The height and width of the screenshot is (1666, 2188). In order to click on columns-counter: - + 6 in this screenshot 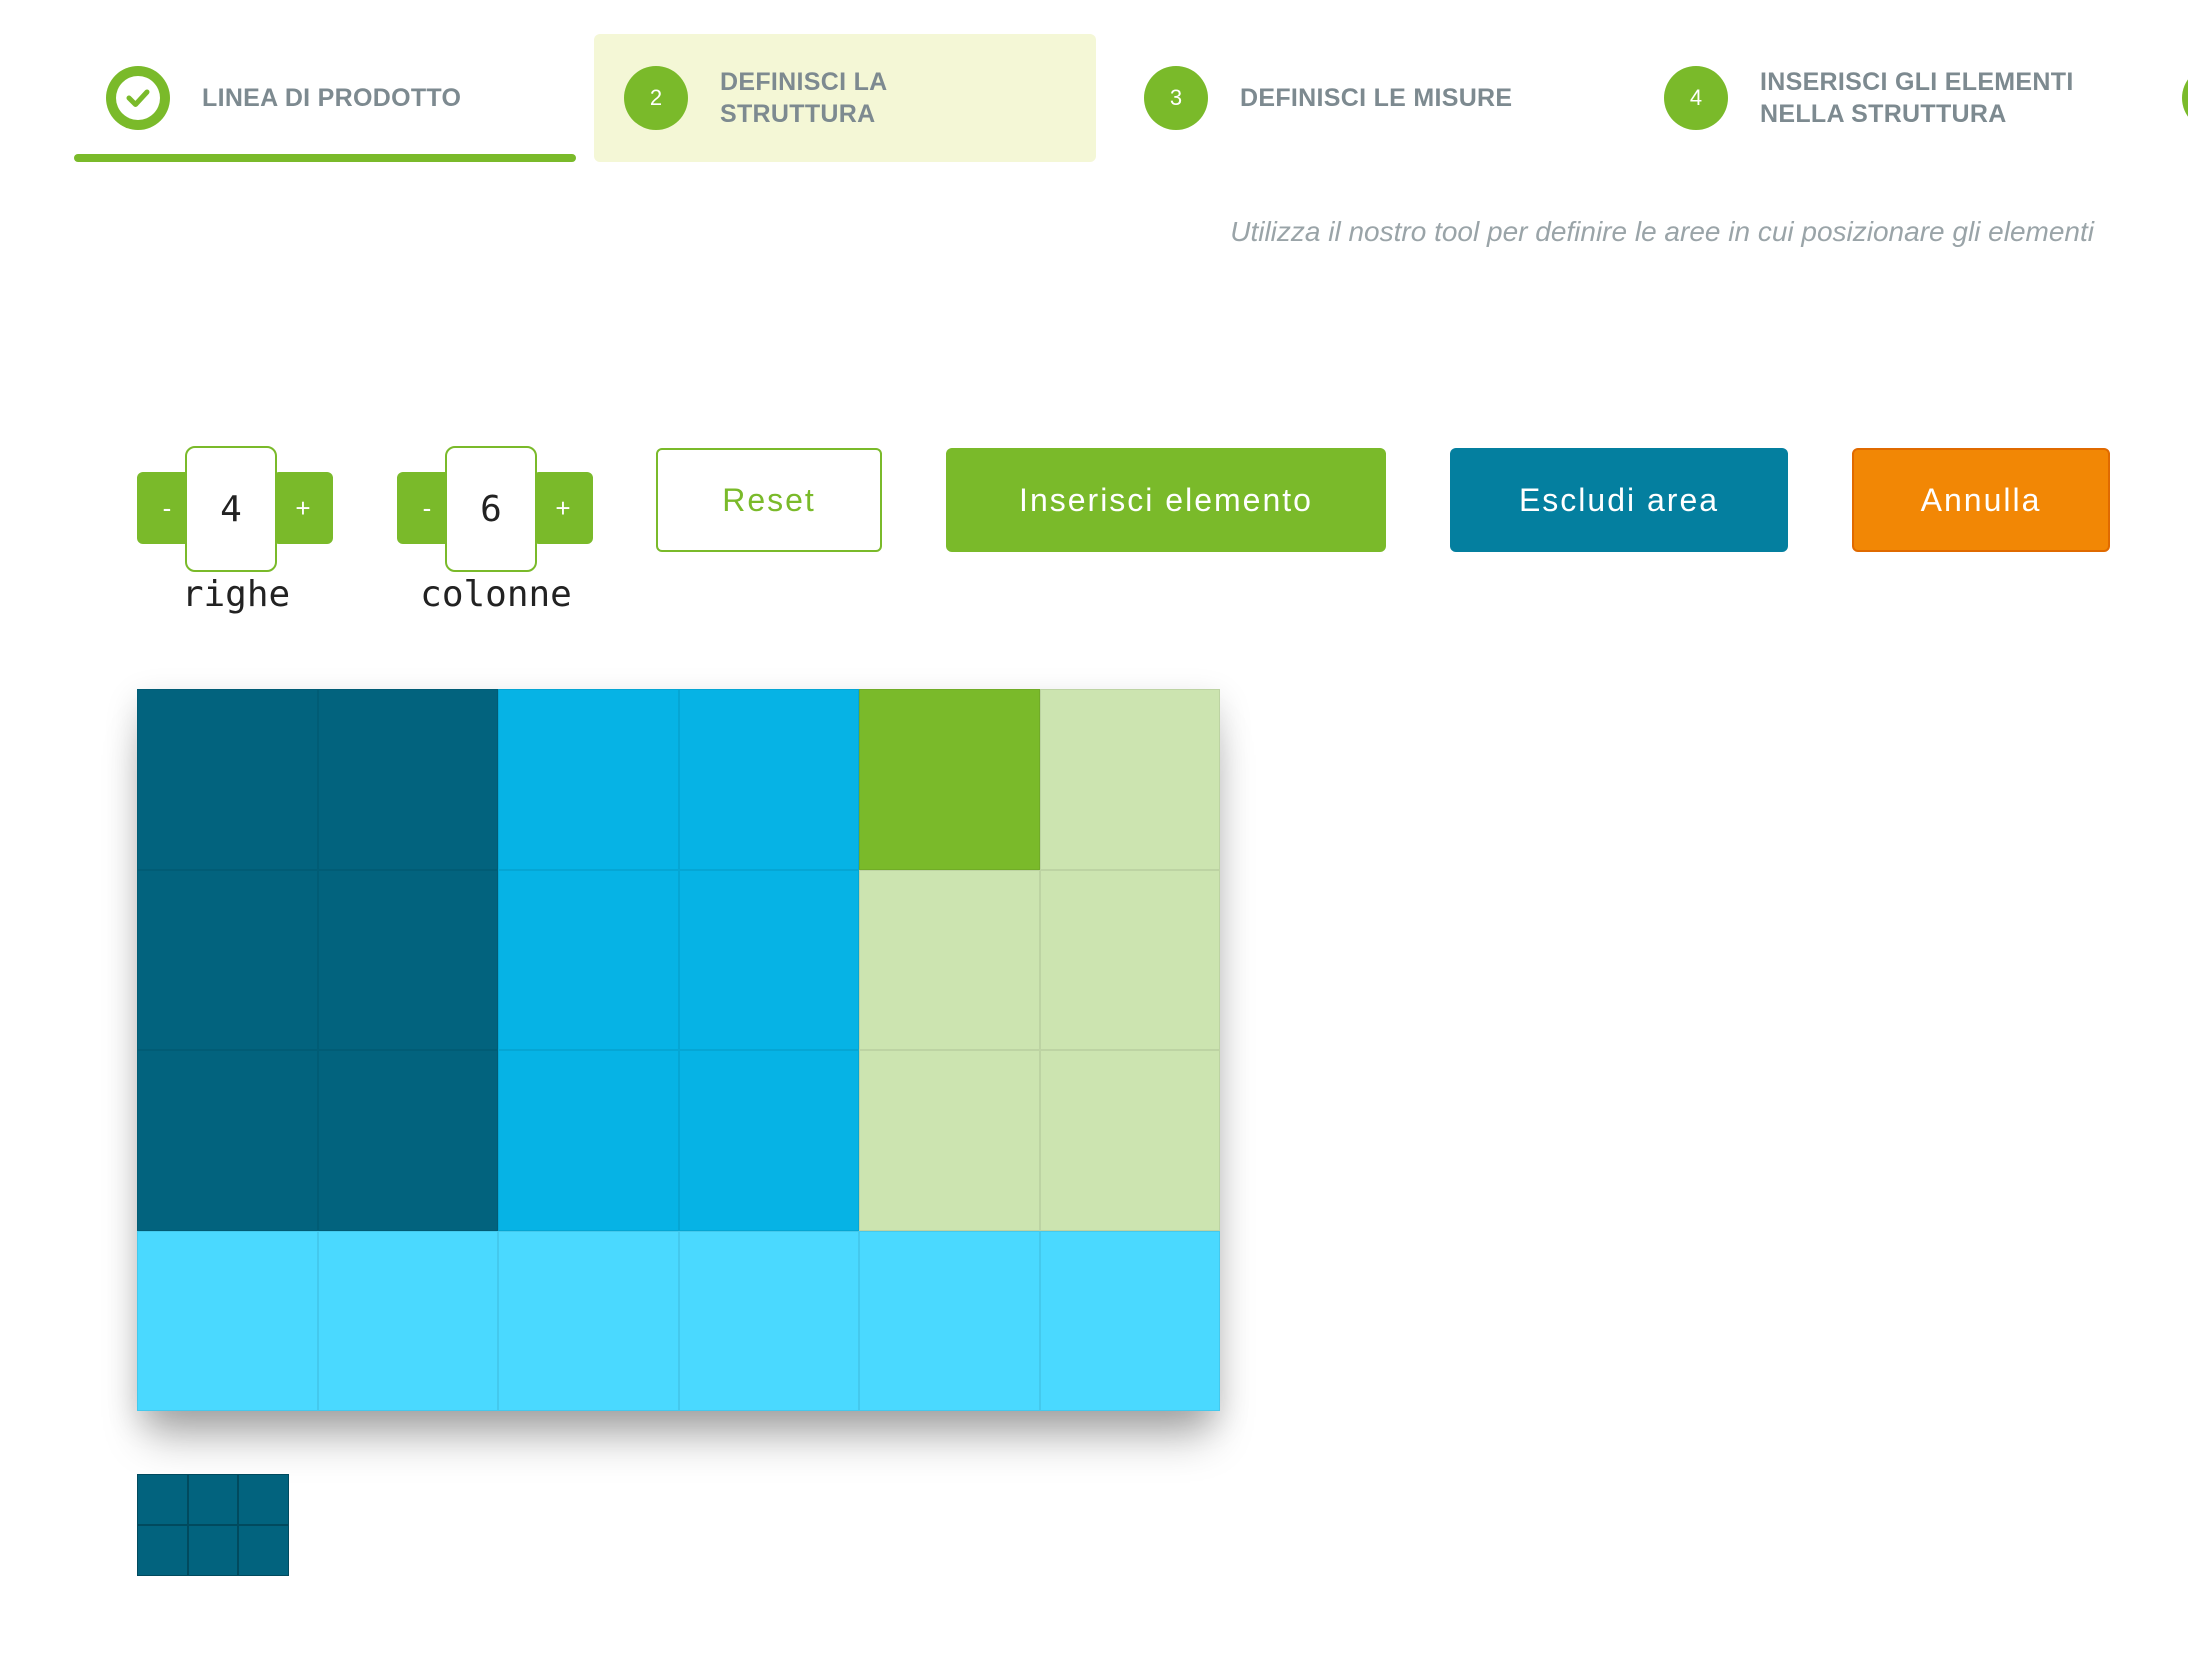, I will do `click(495, 511)`.